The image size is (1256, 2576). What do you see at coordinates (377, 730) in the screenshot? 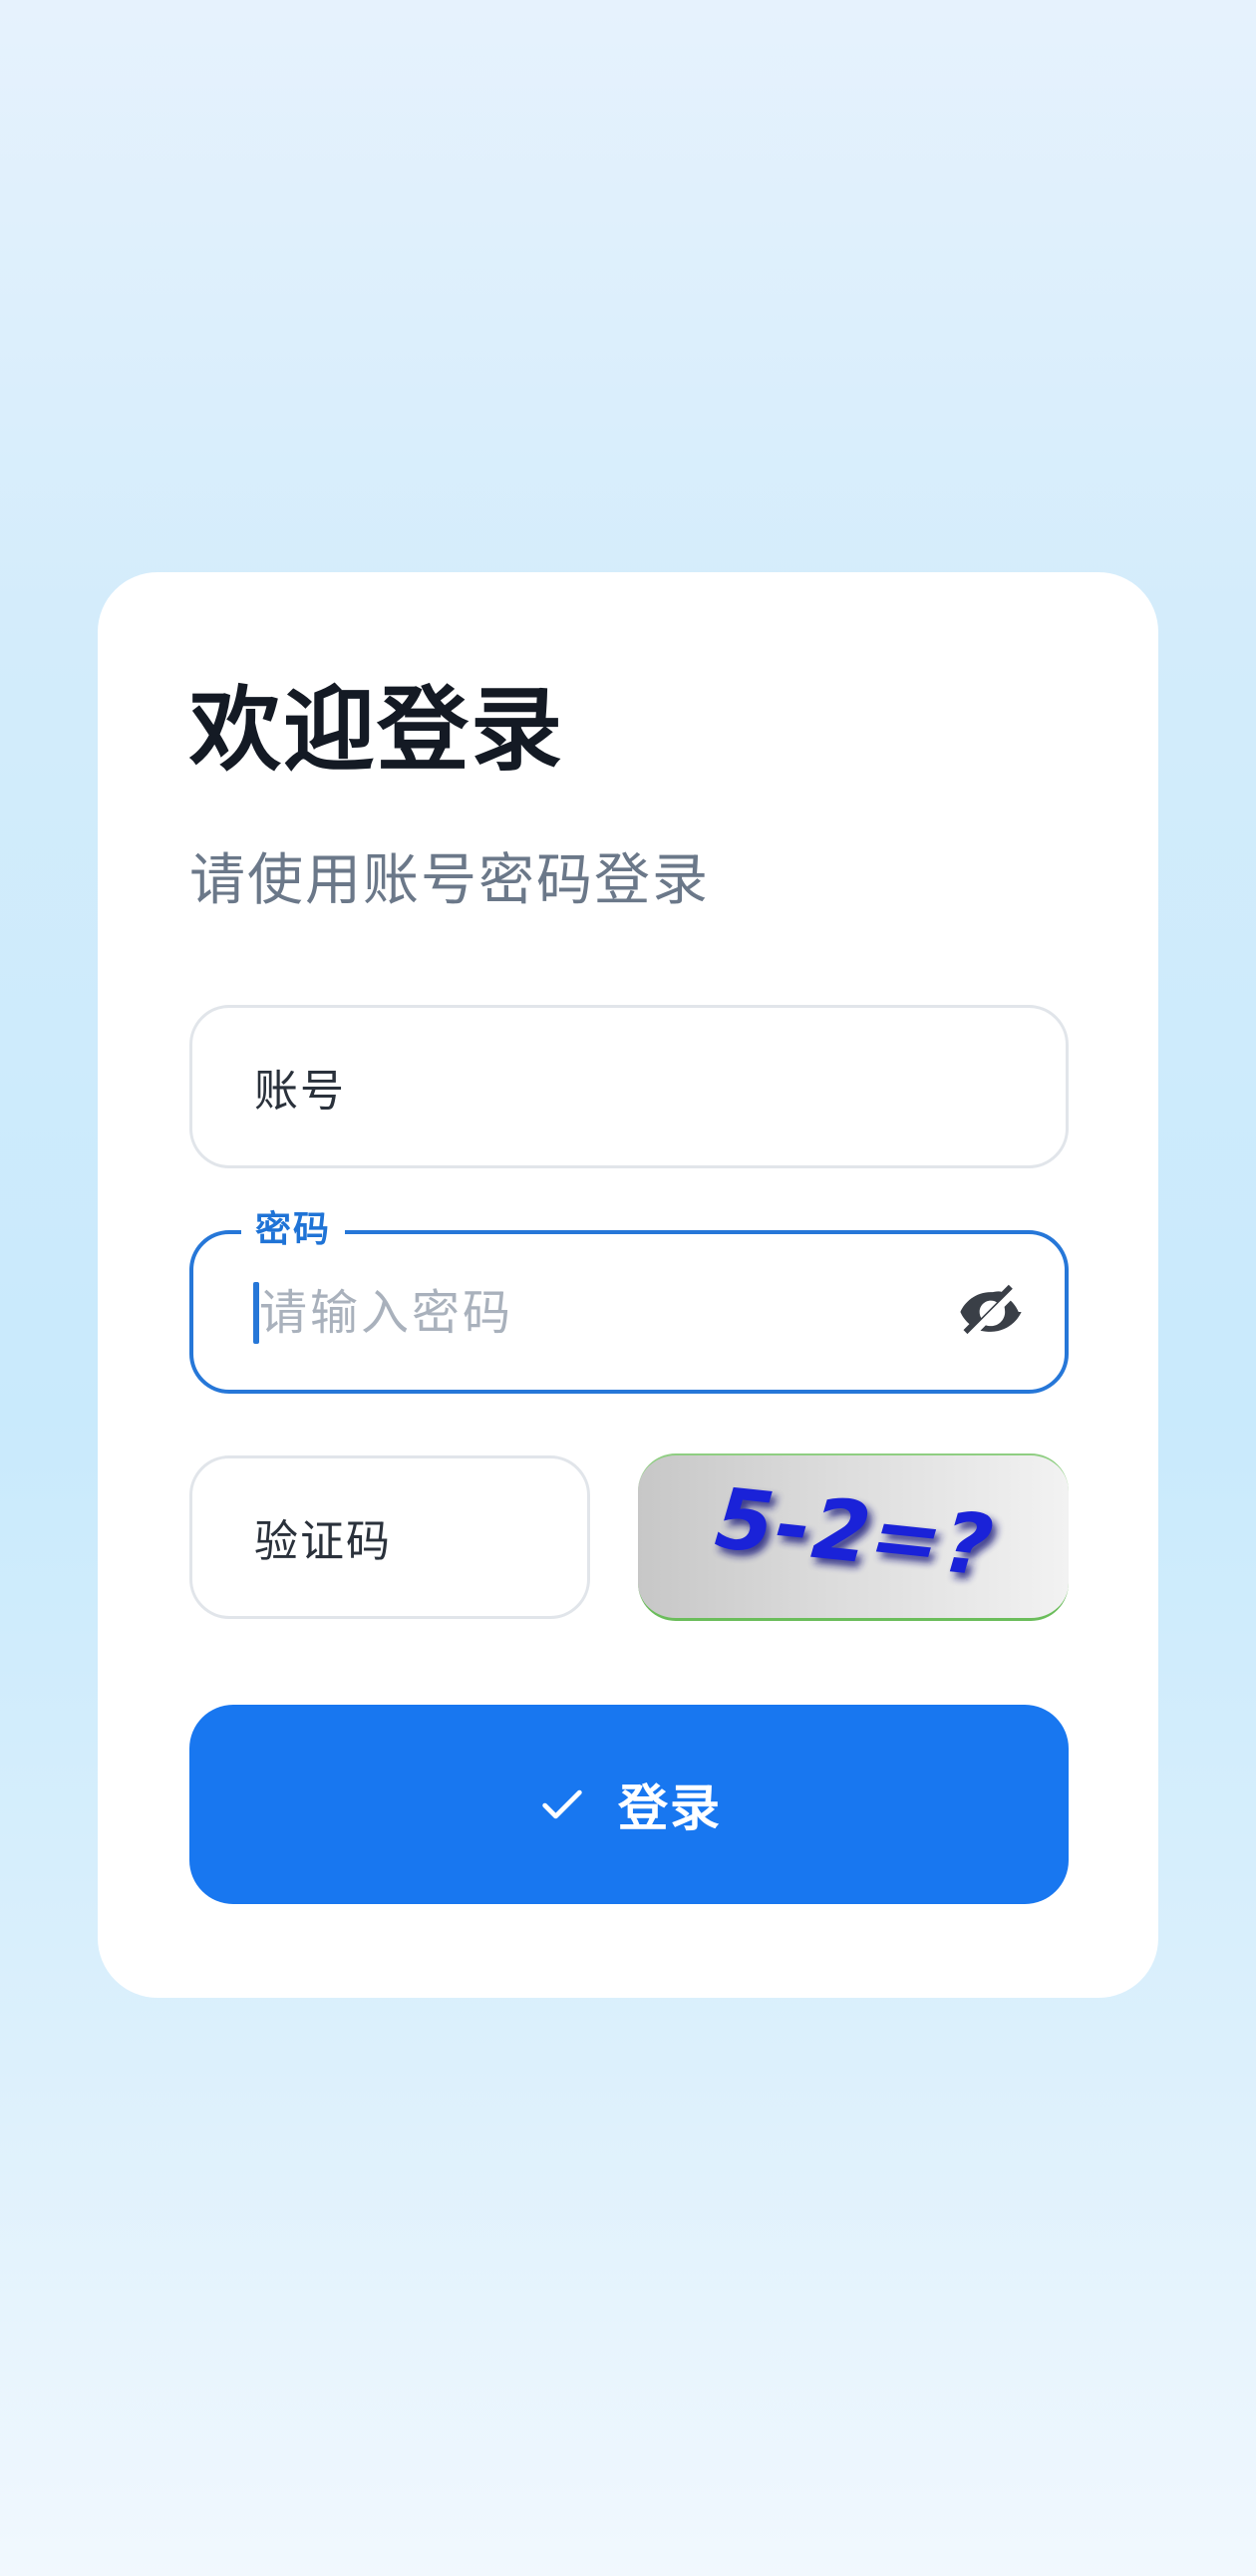
I see `page-title: 欢迎登录` at bounding box center [377, 730].